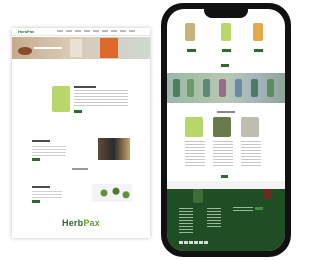 The image size is (320, 260). I want to click on section3-heading-line, so click(41, 187).